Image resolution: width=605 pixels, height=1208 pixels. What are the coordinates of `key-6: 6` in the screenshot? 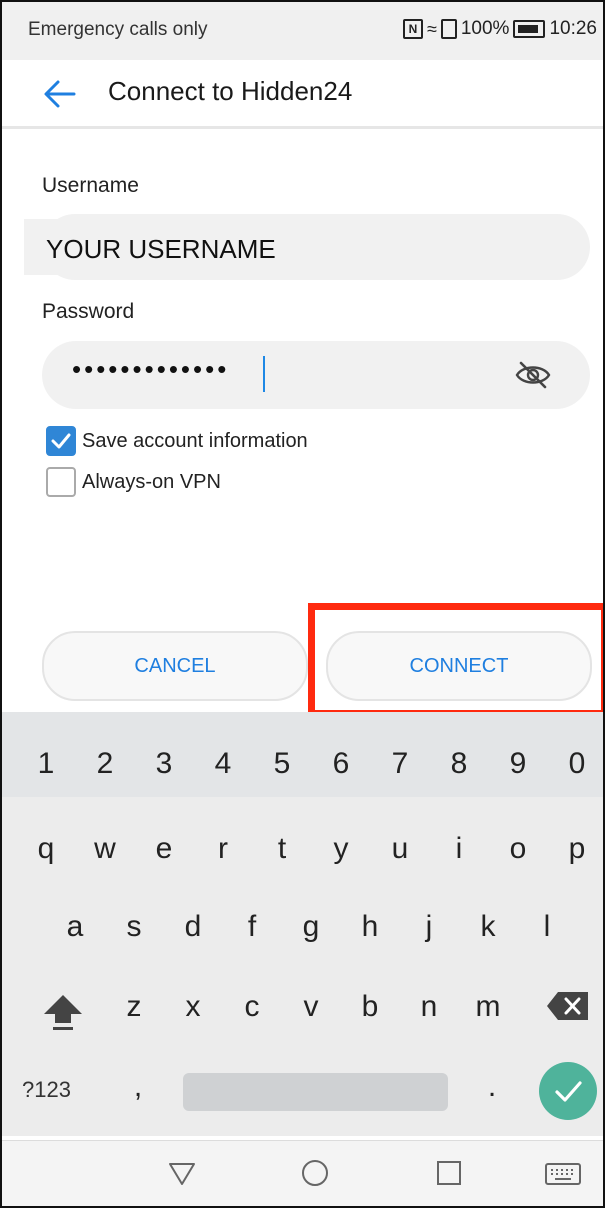 It's located at (341, 764).